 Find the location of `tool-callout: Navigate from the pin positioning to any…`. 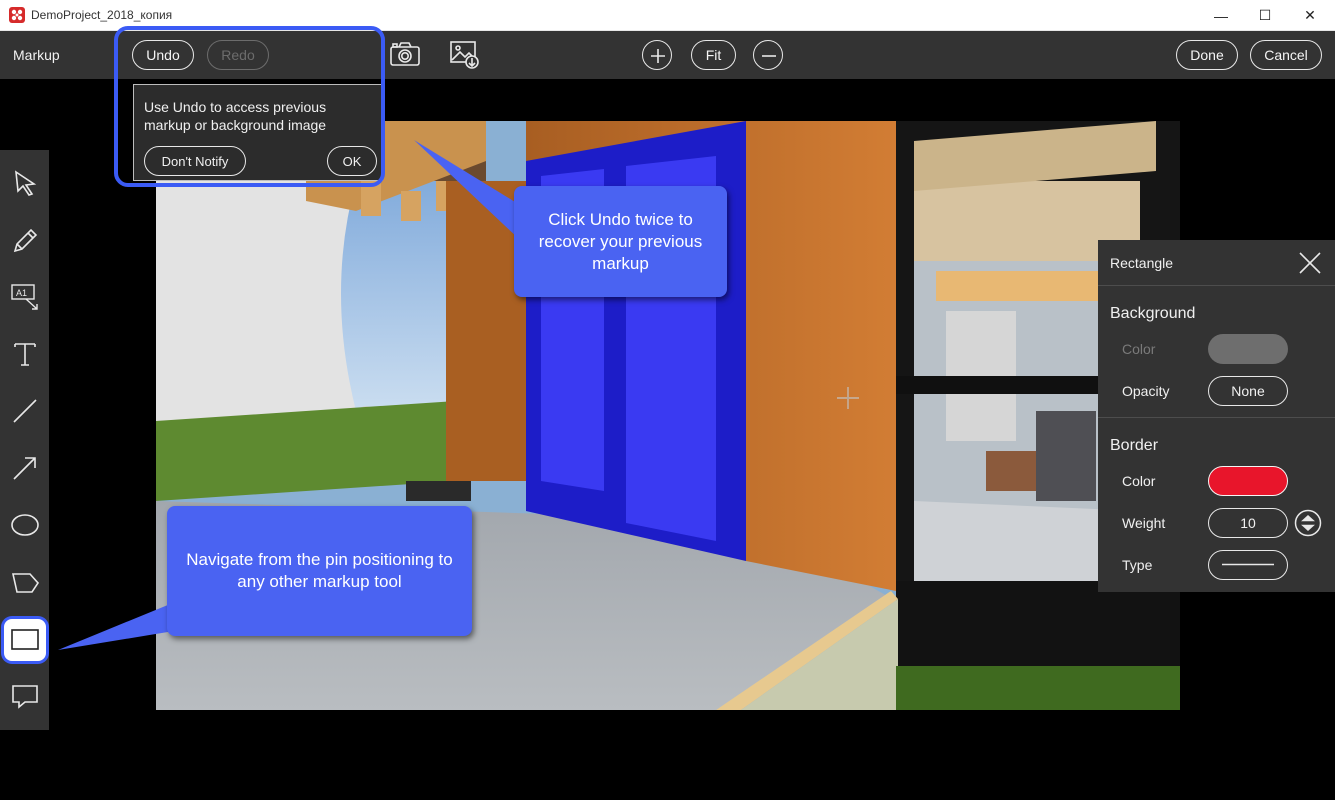

tool-callout: Navigate from the pin positioning to any… is located at coordinates (319, 571).